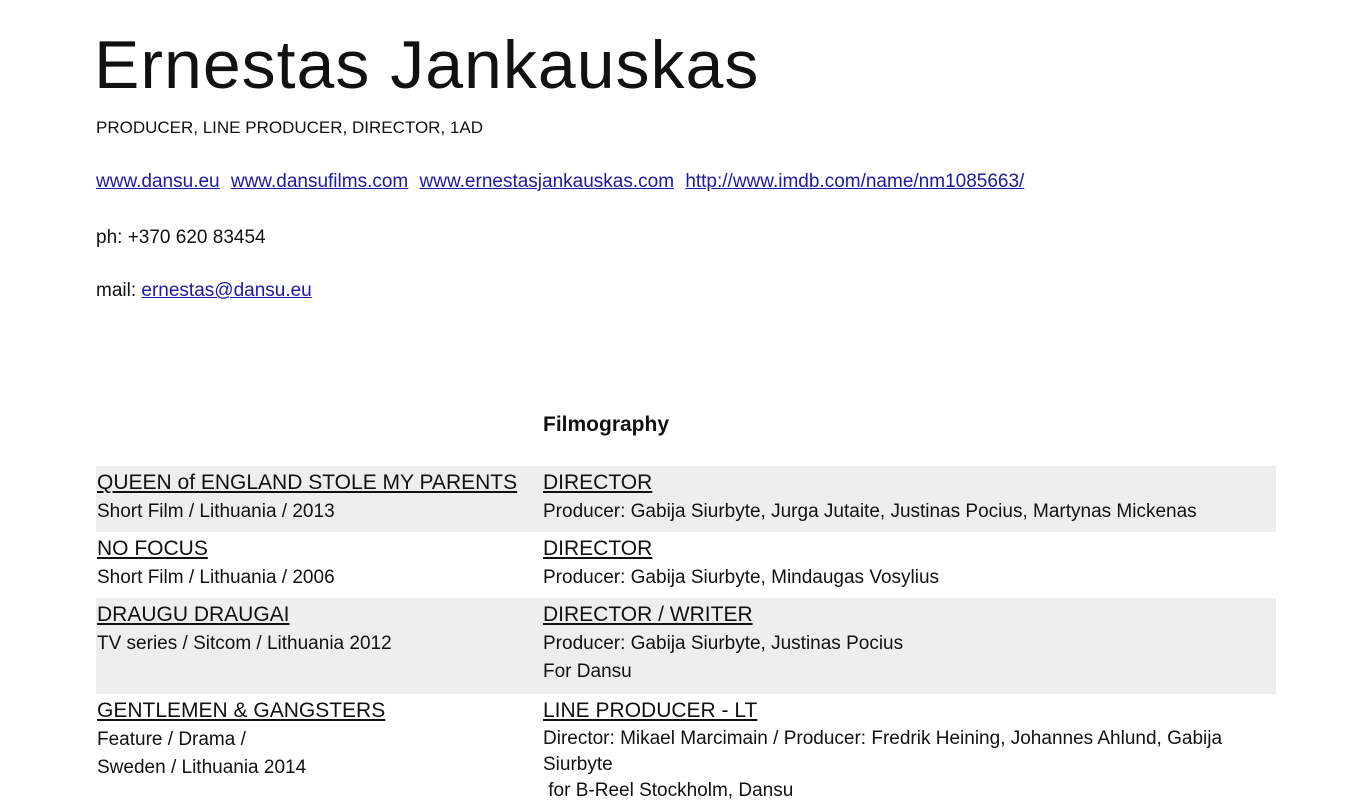 The height and width of the screenshot is (803, 1368). Describe the element at coordinates (241, 711) in the screenshot. I see `film-title: GENTLEMEN & GANGSTERS` at that location.